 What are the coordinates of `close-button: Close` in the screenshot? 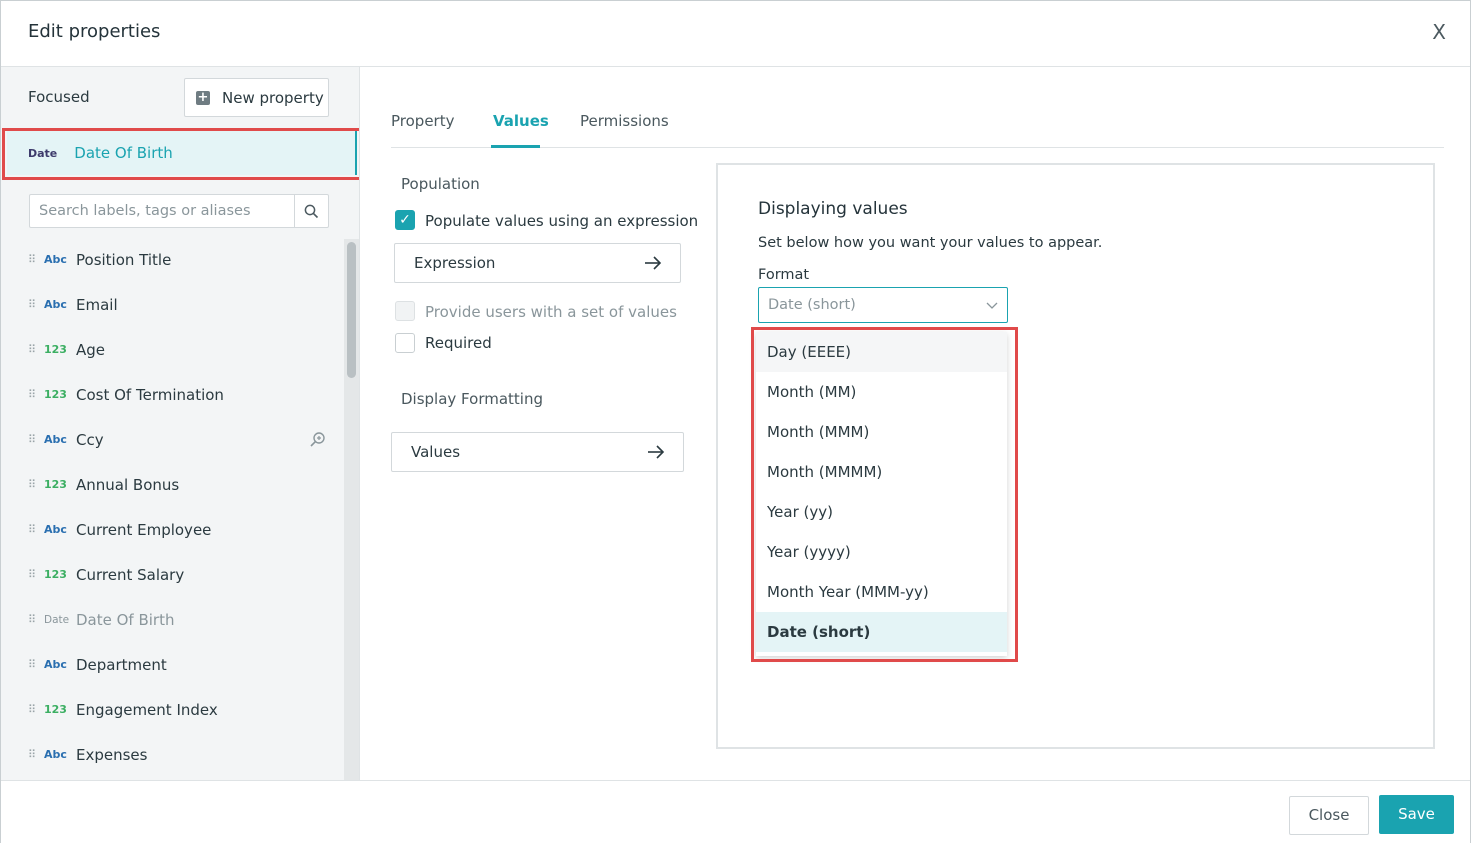 It's located at (1329, 815).